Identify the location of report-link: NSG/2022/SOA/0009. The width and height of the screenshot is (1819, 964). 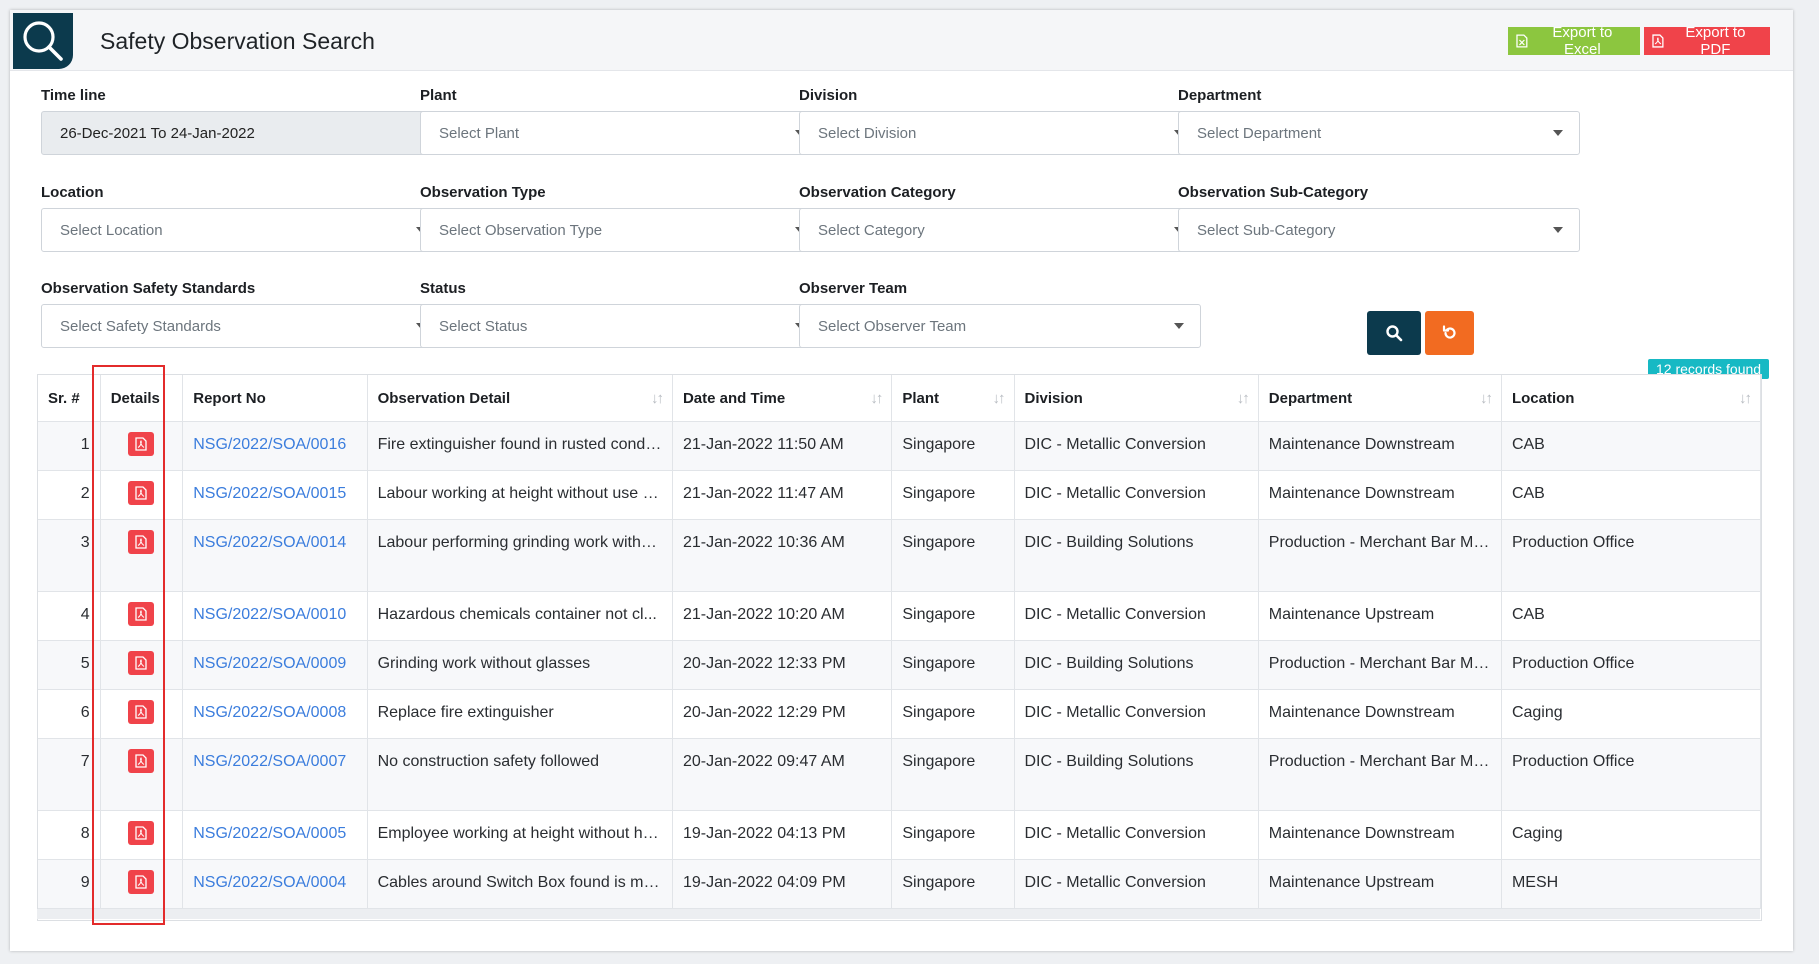
(269, 663).